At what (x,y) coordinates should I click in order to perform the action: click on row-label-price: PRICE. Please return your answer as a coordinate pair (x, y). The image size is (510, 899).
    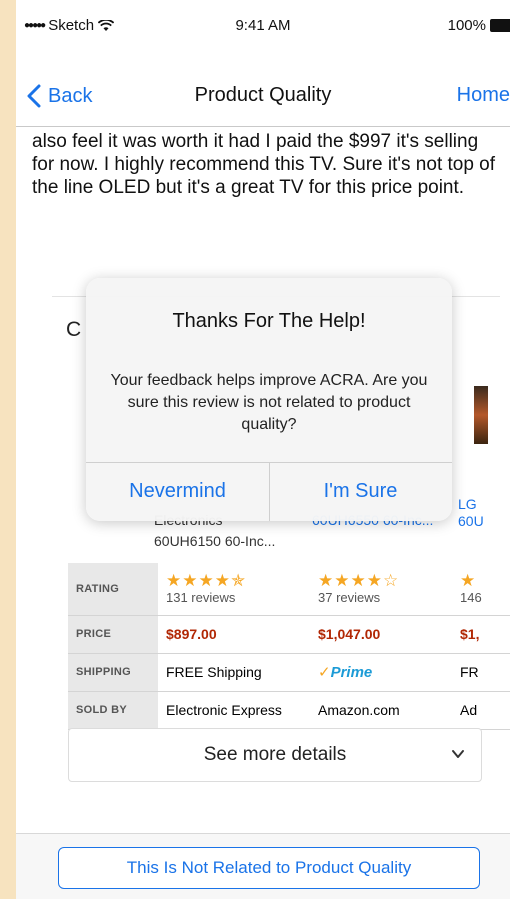
    Looking at the image, I should click on (113, 634).